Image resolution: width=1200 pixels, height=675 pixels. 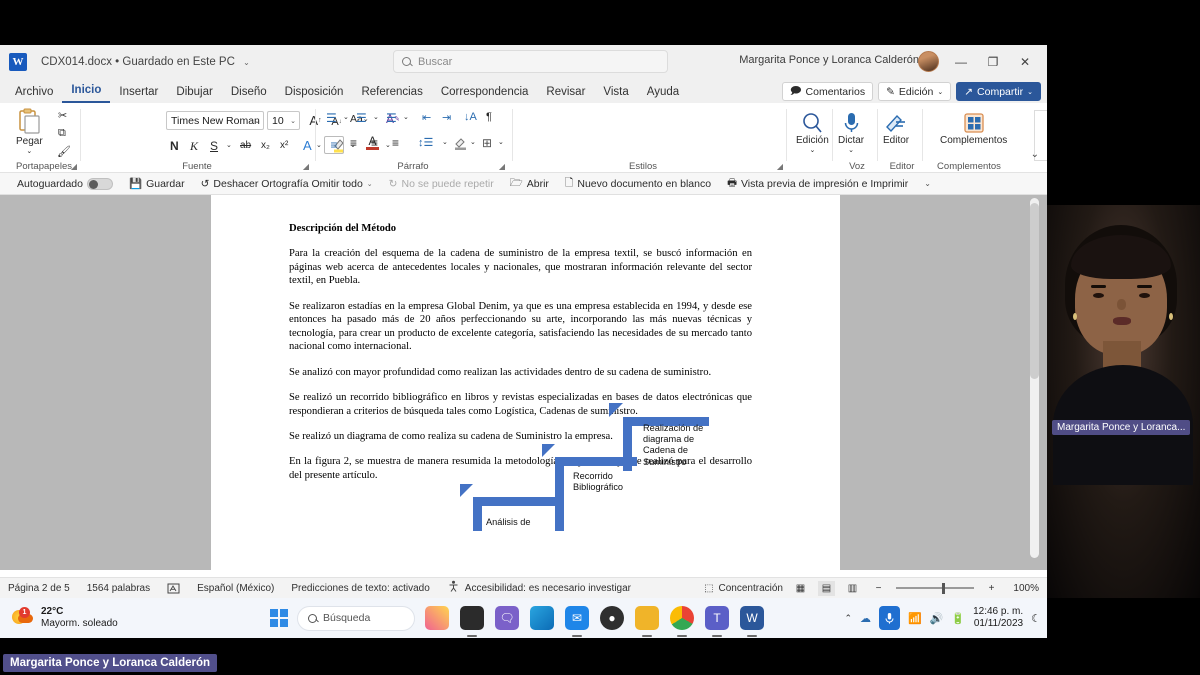 What do you see at coordinates (851, 132) in the screenshot?
I see `dictate-button: Dictar ⌄` at bounding box center [851, 132].